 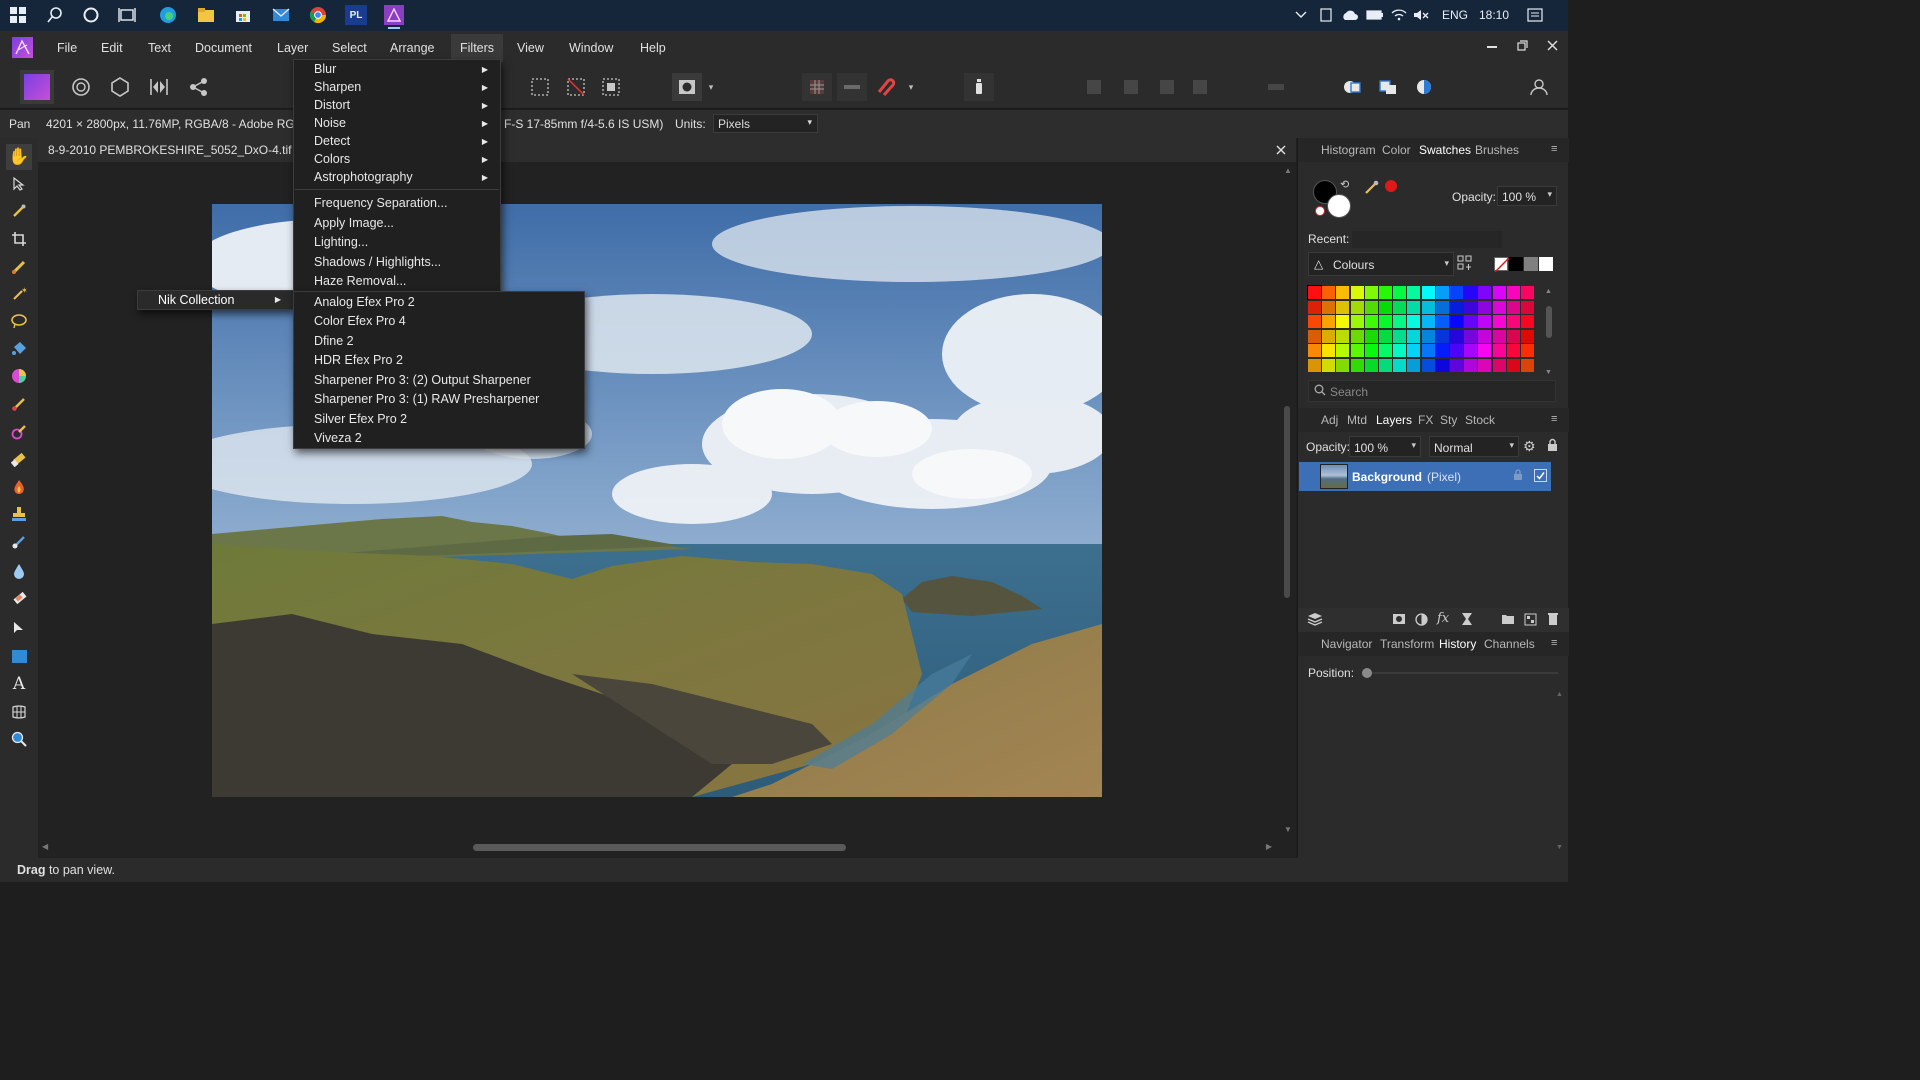 What do you see at coordinates (576, 87) in the screenshot?
I see `deselect-icon` at bounding box center [576, 87].